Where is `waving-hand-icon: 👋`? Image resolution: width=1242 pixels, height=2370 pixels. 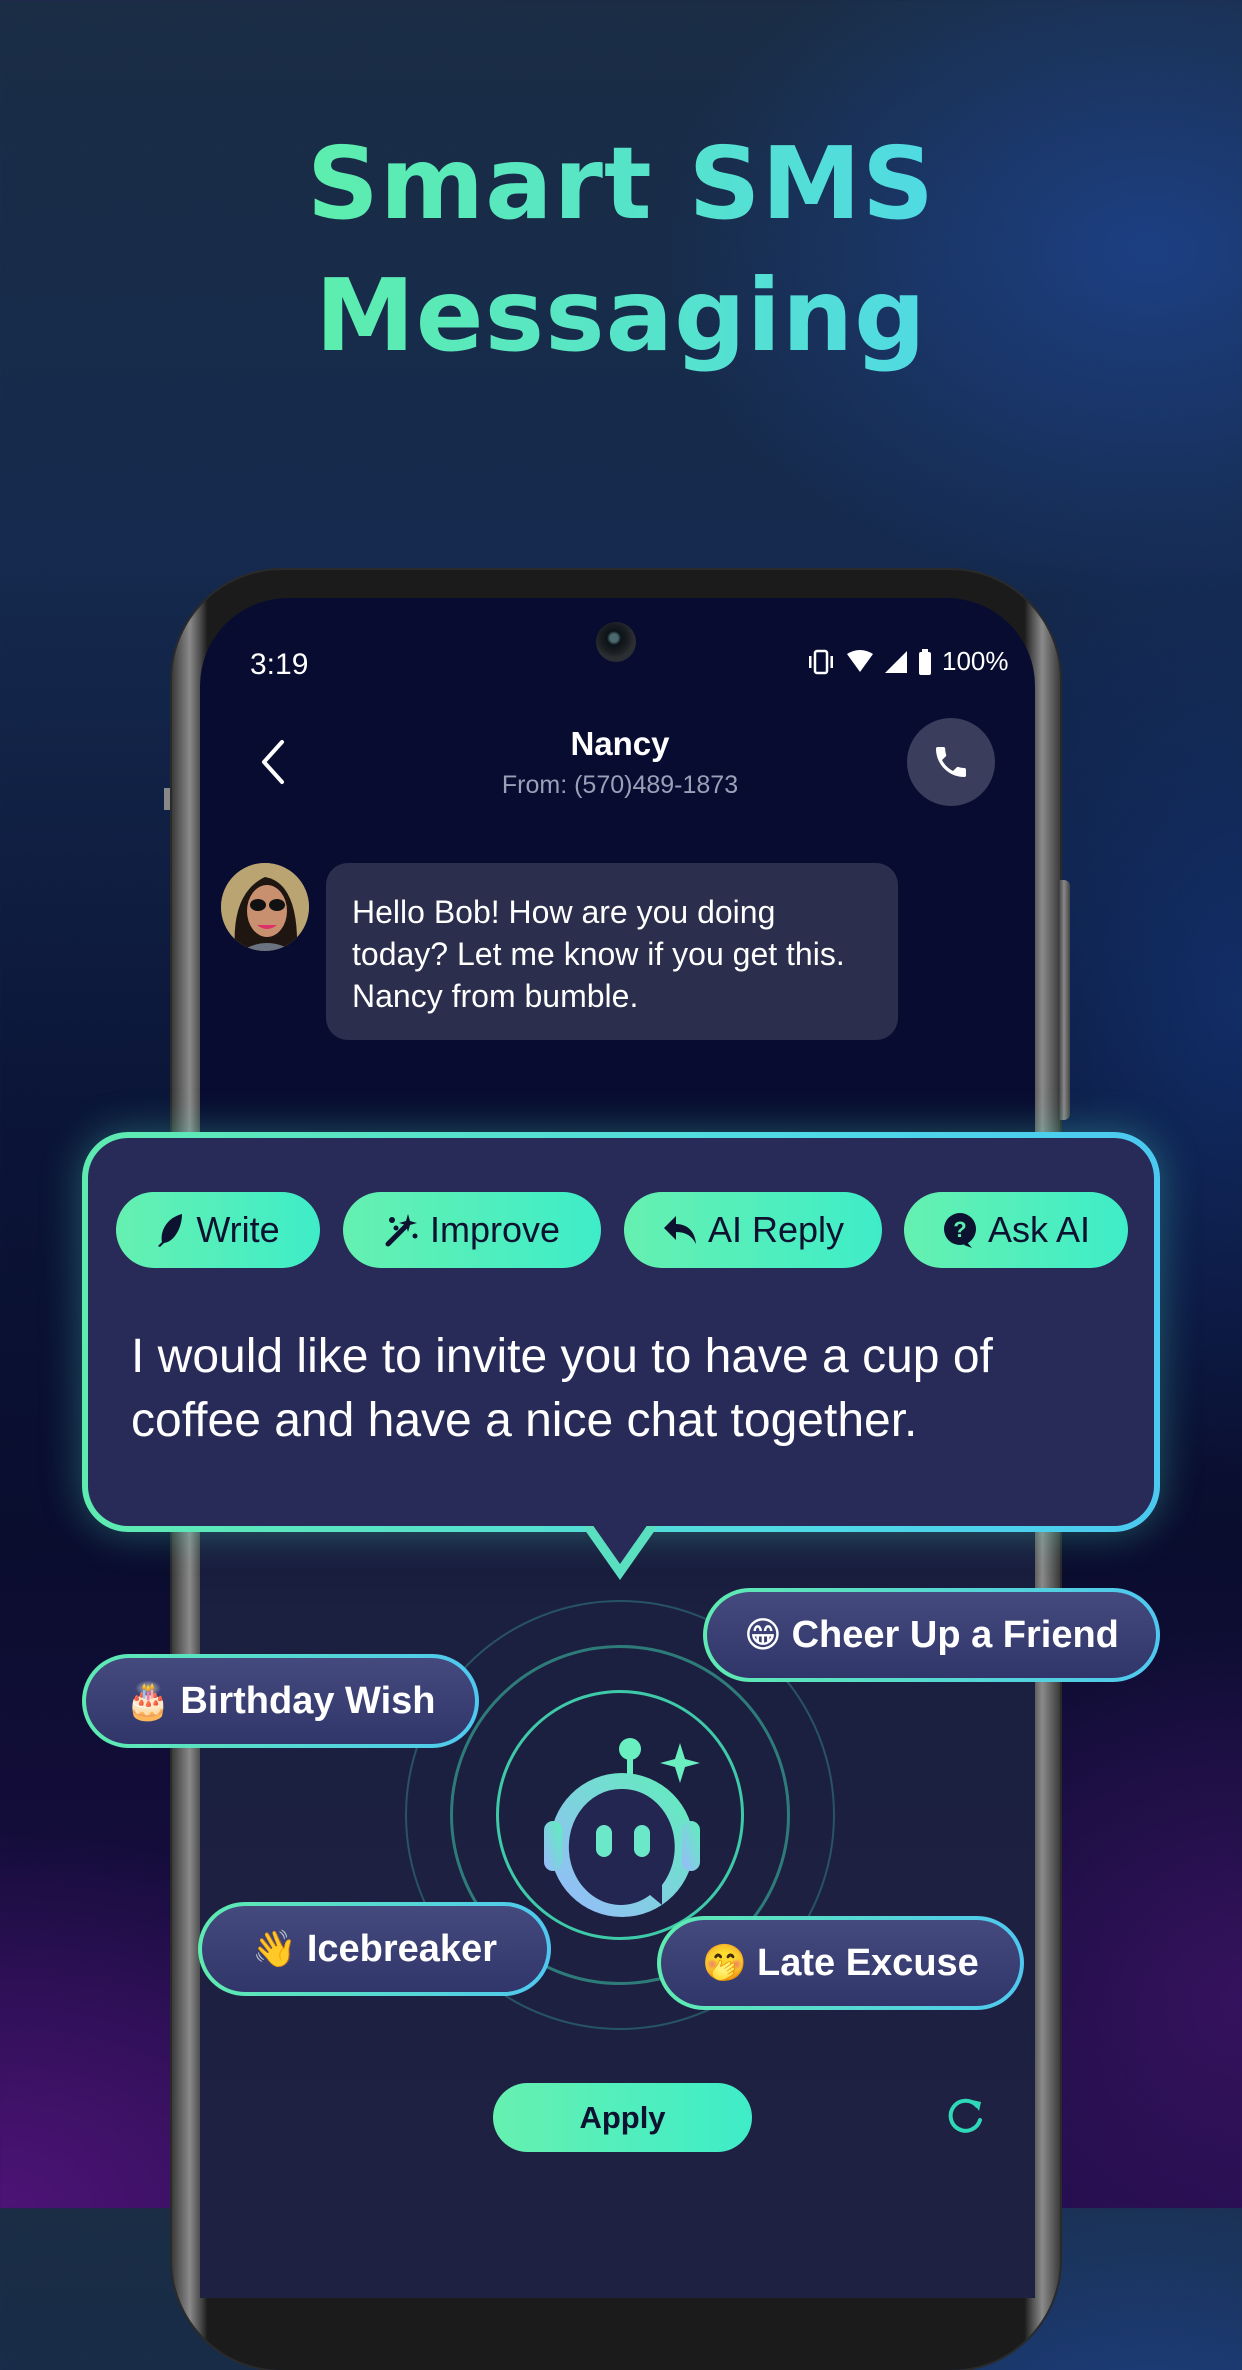
waving-hand-icon: 👋 is located at coordinates (274, 1949).